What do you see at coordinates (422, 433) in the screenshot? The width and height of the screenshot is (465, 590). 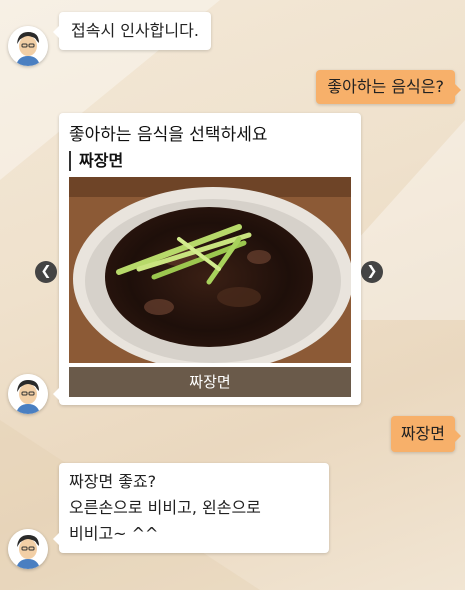 I see `message-text: 짜장면` at bounding box center [422, 433].